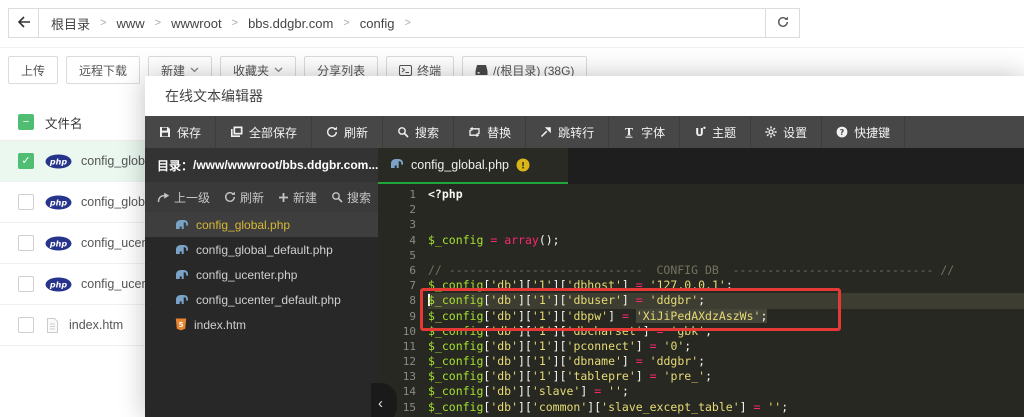  I want to click on tree-toolbar-button: 新建, so click(297, 197).